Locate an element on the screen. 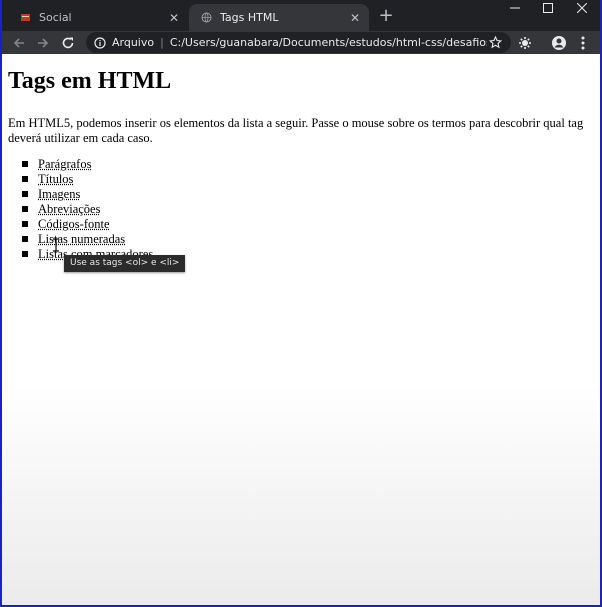 Image resolution: width=602 pixels, height=607 pixels. term-abreviacoes: Abreviações is located at coordinates (69, 209).